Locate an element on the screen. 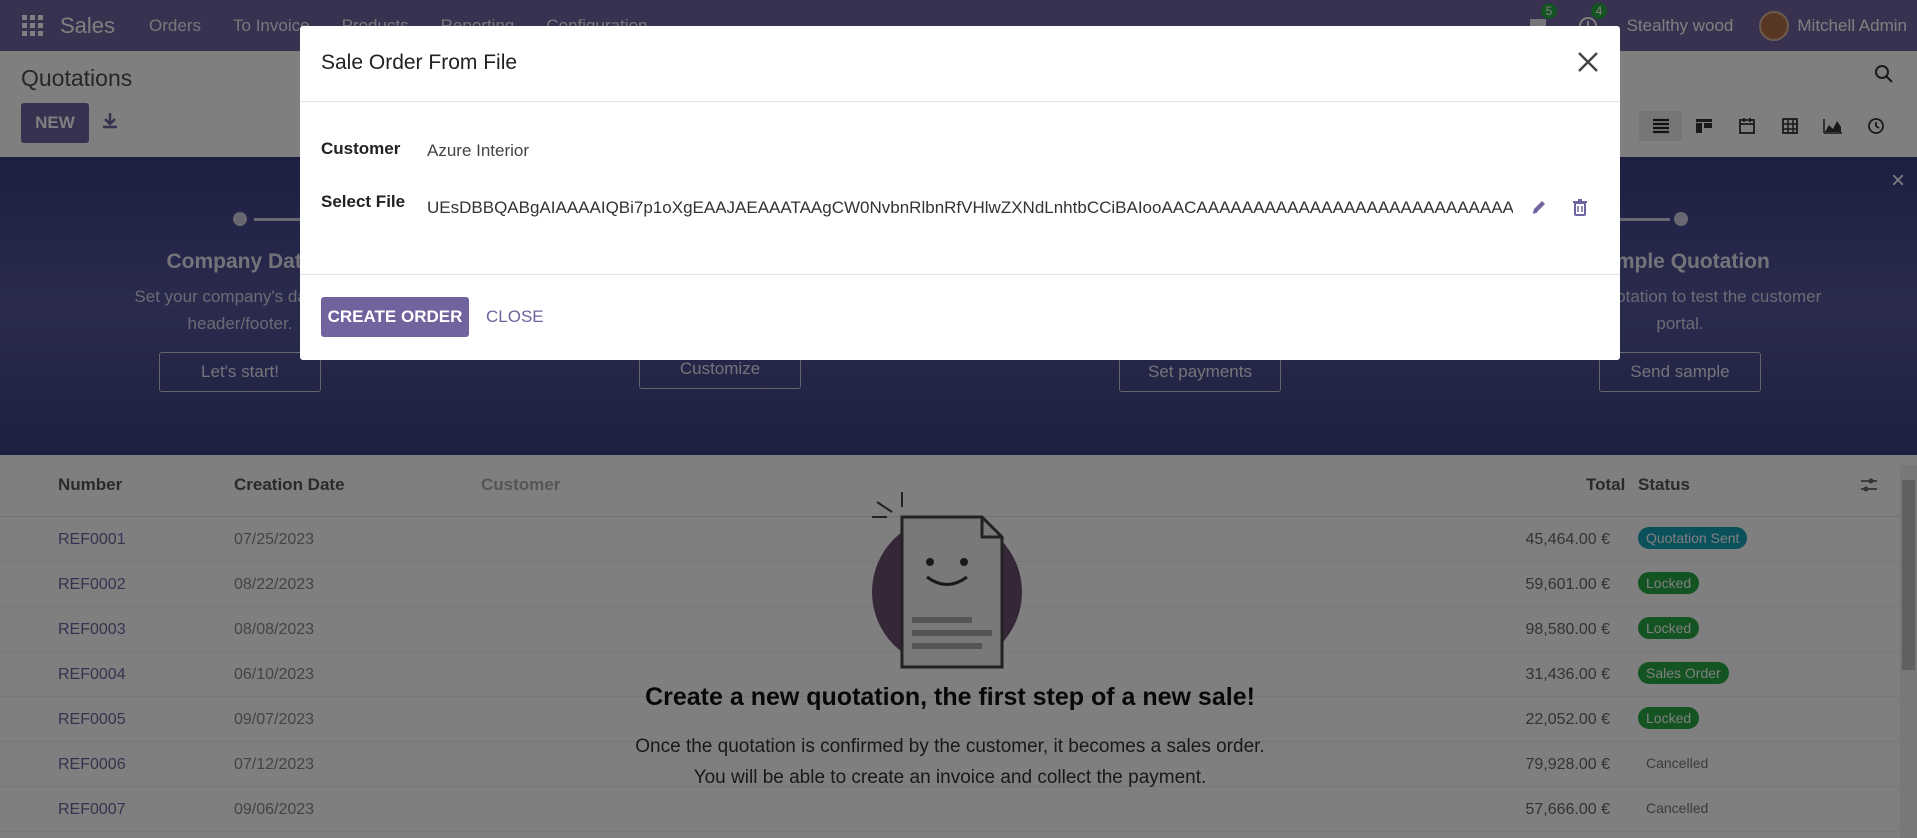 The width and height of the screenshot is (1917, 838). modal-title: Sale Order From File is located at coordinates (419, 62).